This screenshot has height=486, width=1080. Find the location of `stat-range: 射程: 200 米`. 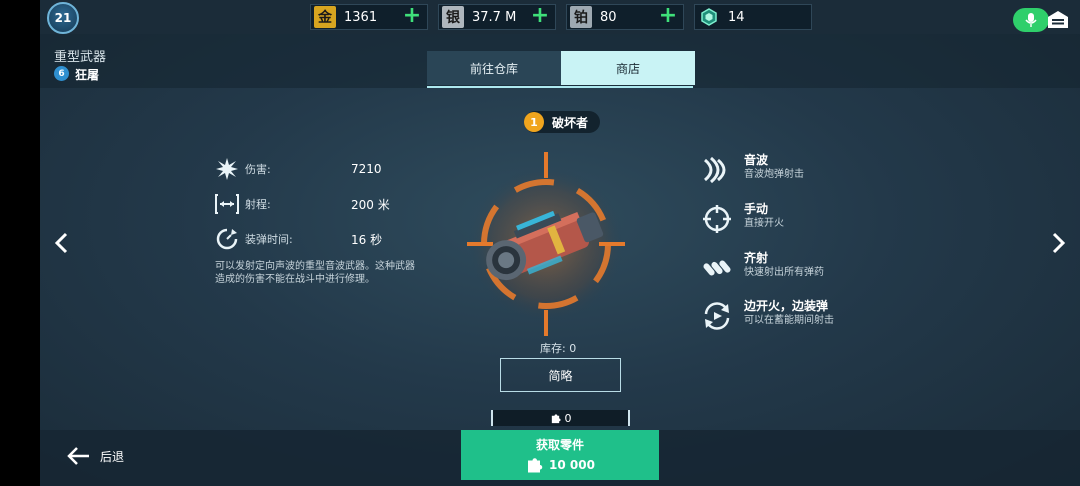

stat-range: 射程: 200 米 is located at coordinates (302, 204).